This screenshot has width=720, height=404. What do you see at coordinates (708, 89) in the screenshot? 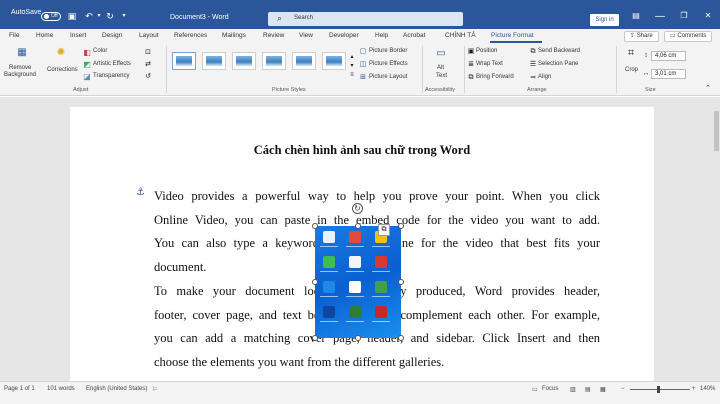
I see `collapse-ribbon-icon: ⌃` at bounding box center [708, 89].